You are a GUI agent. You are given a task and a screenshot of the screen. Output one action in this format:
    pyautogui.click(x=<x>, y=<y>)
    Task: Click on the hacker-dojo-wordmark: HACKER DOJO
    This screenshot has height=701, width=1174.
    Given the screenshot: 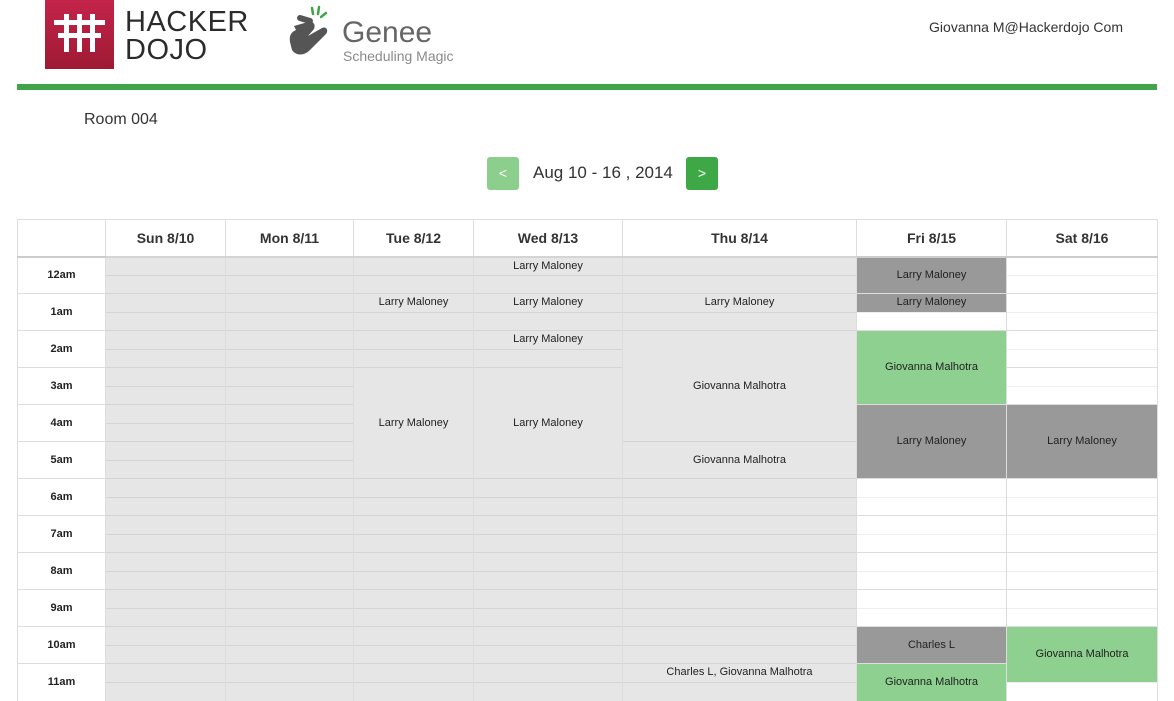 What is the action you would take?
    pyautogui.click(x=187, y=36)
    